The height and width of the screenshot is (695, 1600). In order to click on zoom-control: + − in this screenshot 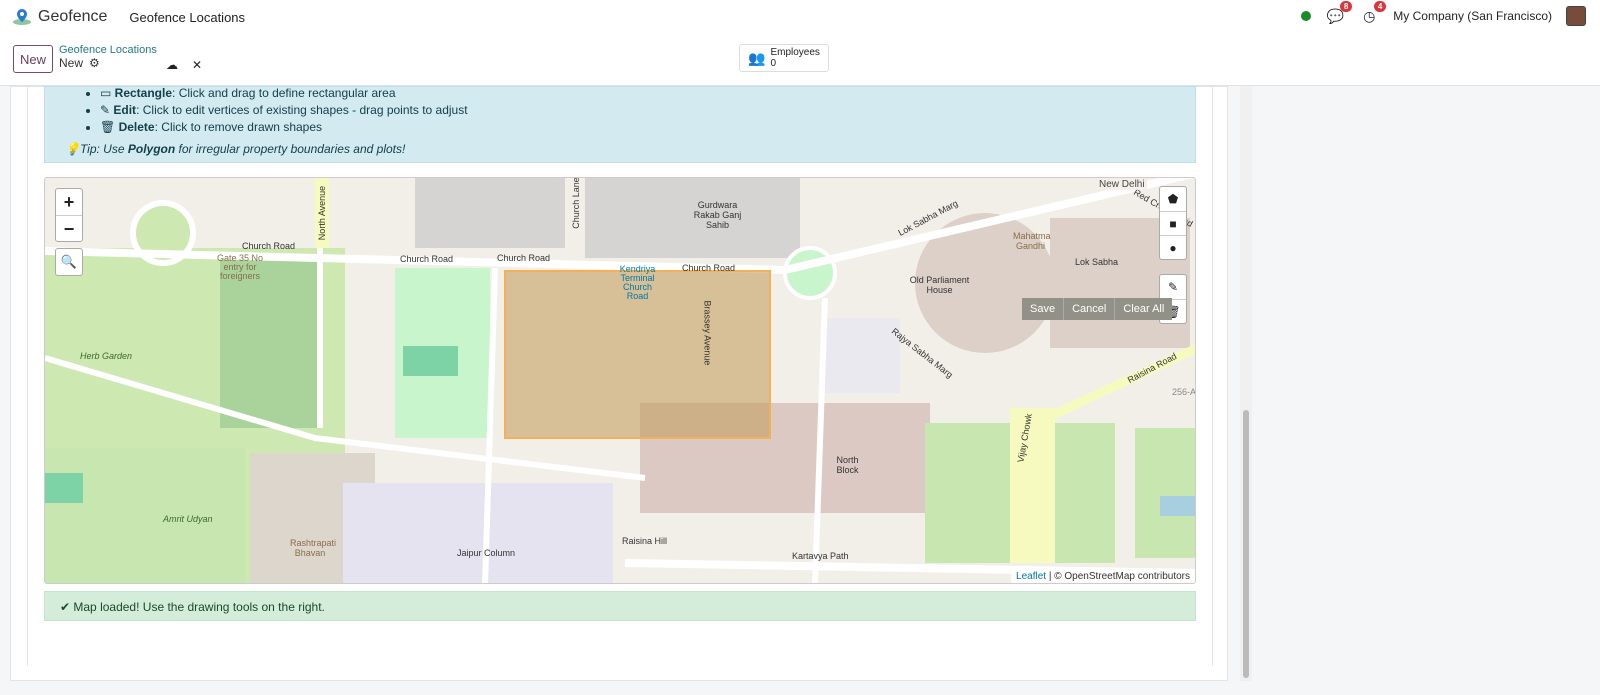, I will do `click(69, 215)`.